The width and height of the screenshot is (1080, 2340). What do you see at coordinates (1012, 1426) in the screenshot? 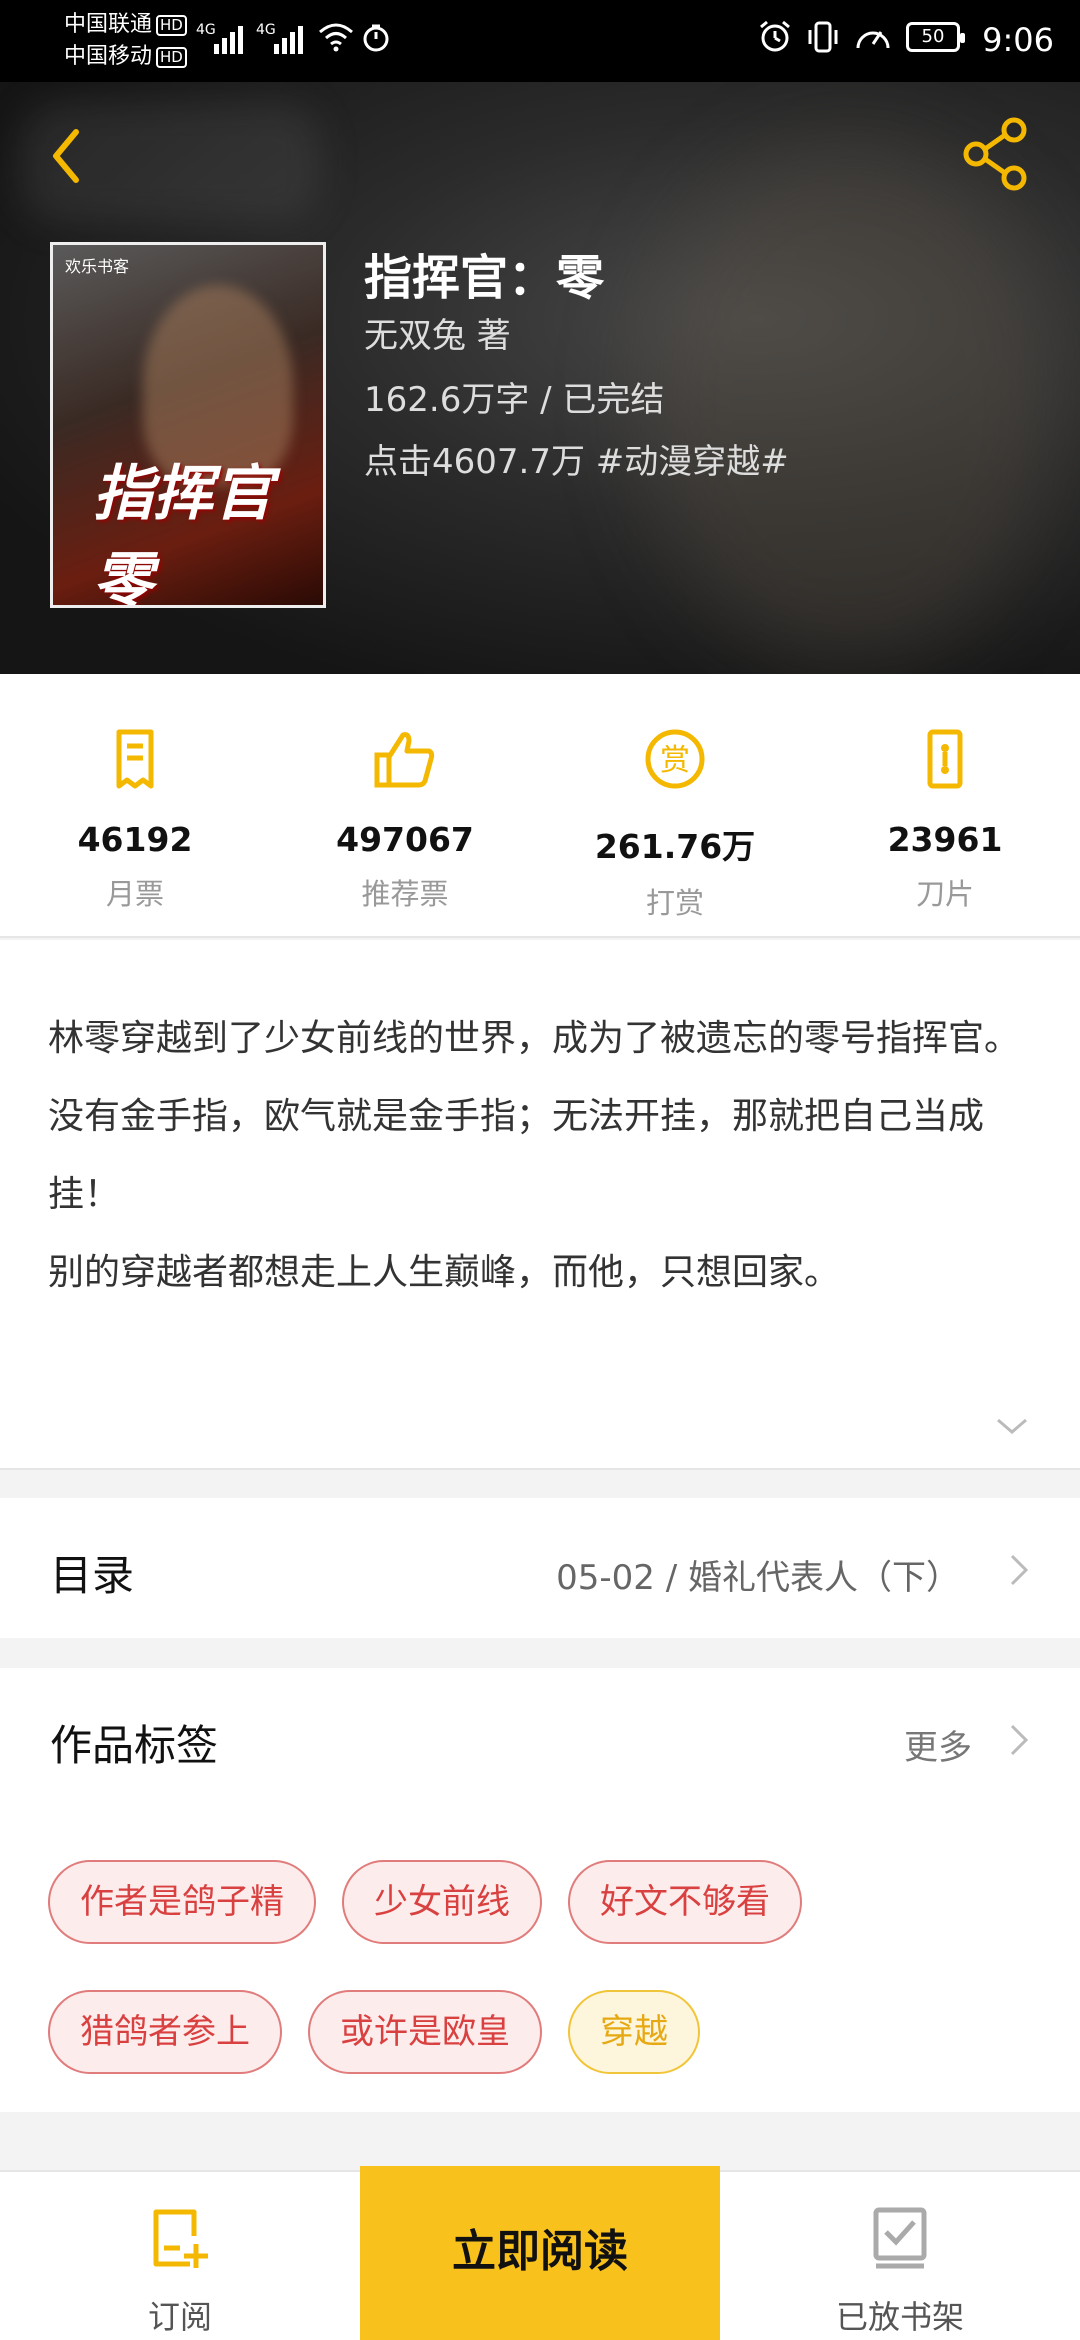
I see `expand-chevron-icon` at bounding box center [1012, 1426].